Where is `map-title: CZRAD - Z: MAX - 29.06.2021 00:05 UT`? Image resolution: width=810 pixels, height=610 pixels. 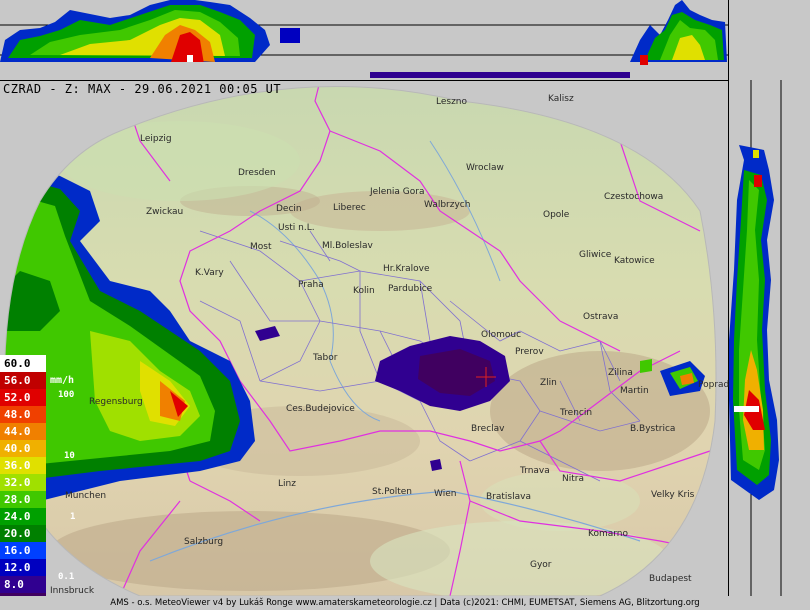 map-title: CZRAD - Z: MAX - 29.06.2021 00:05 UT is located at coordinates (142, 89).